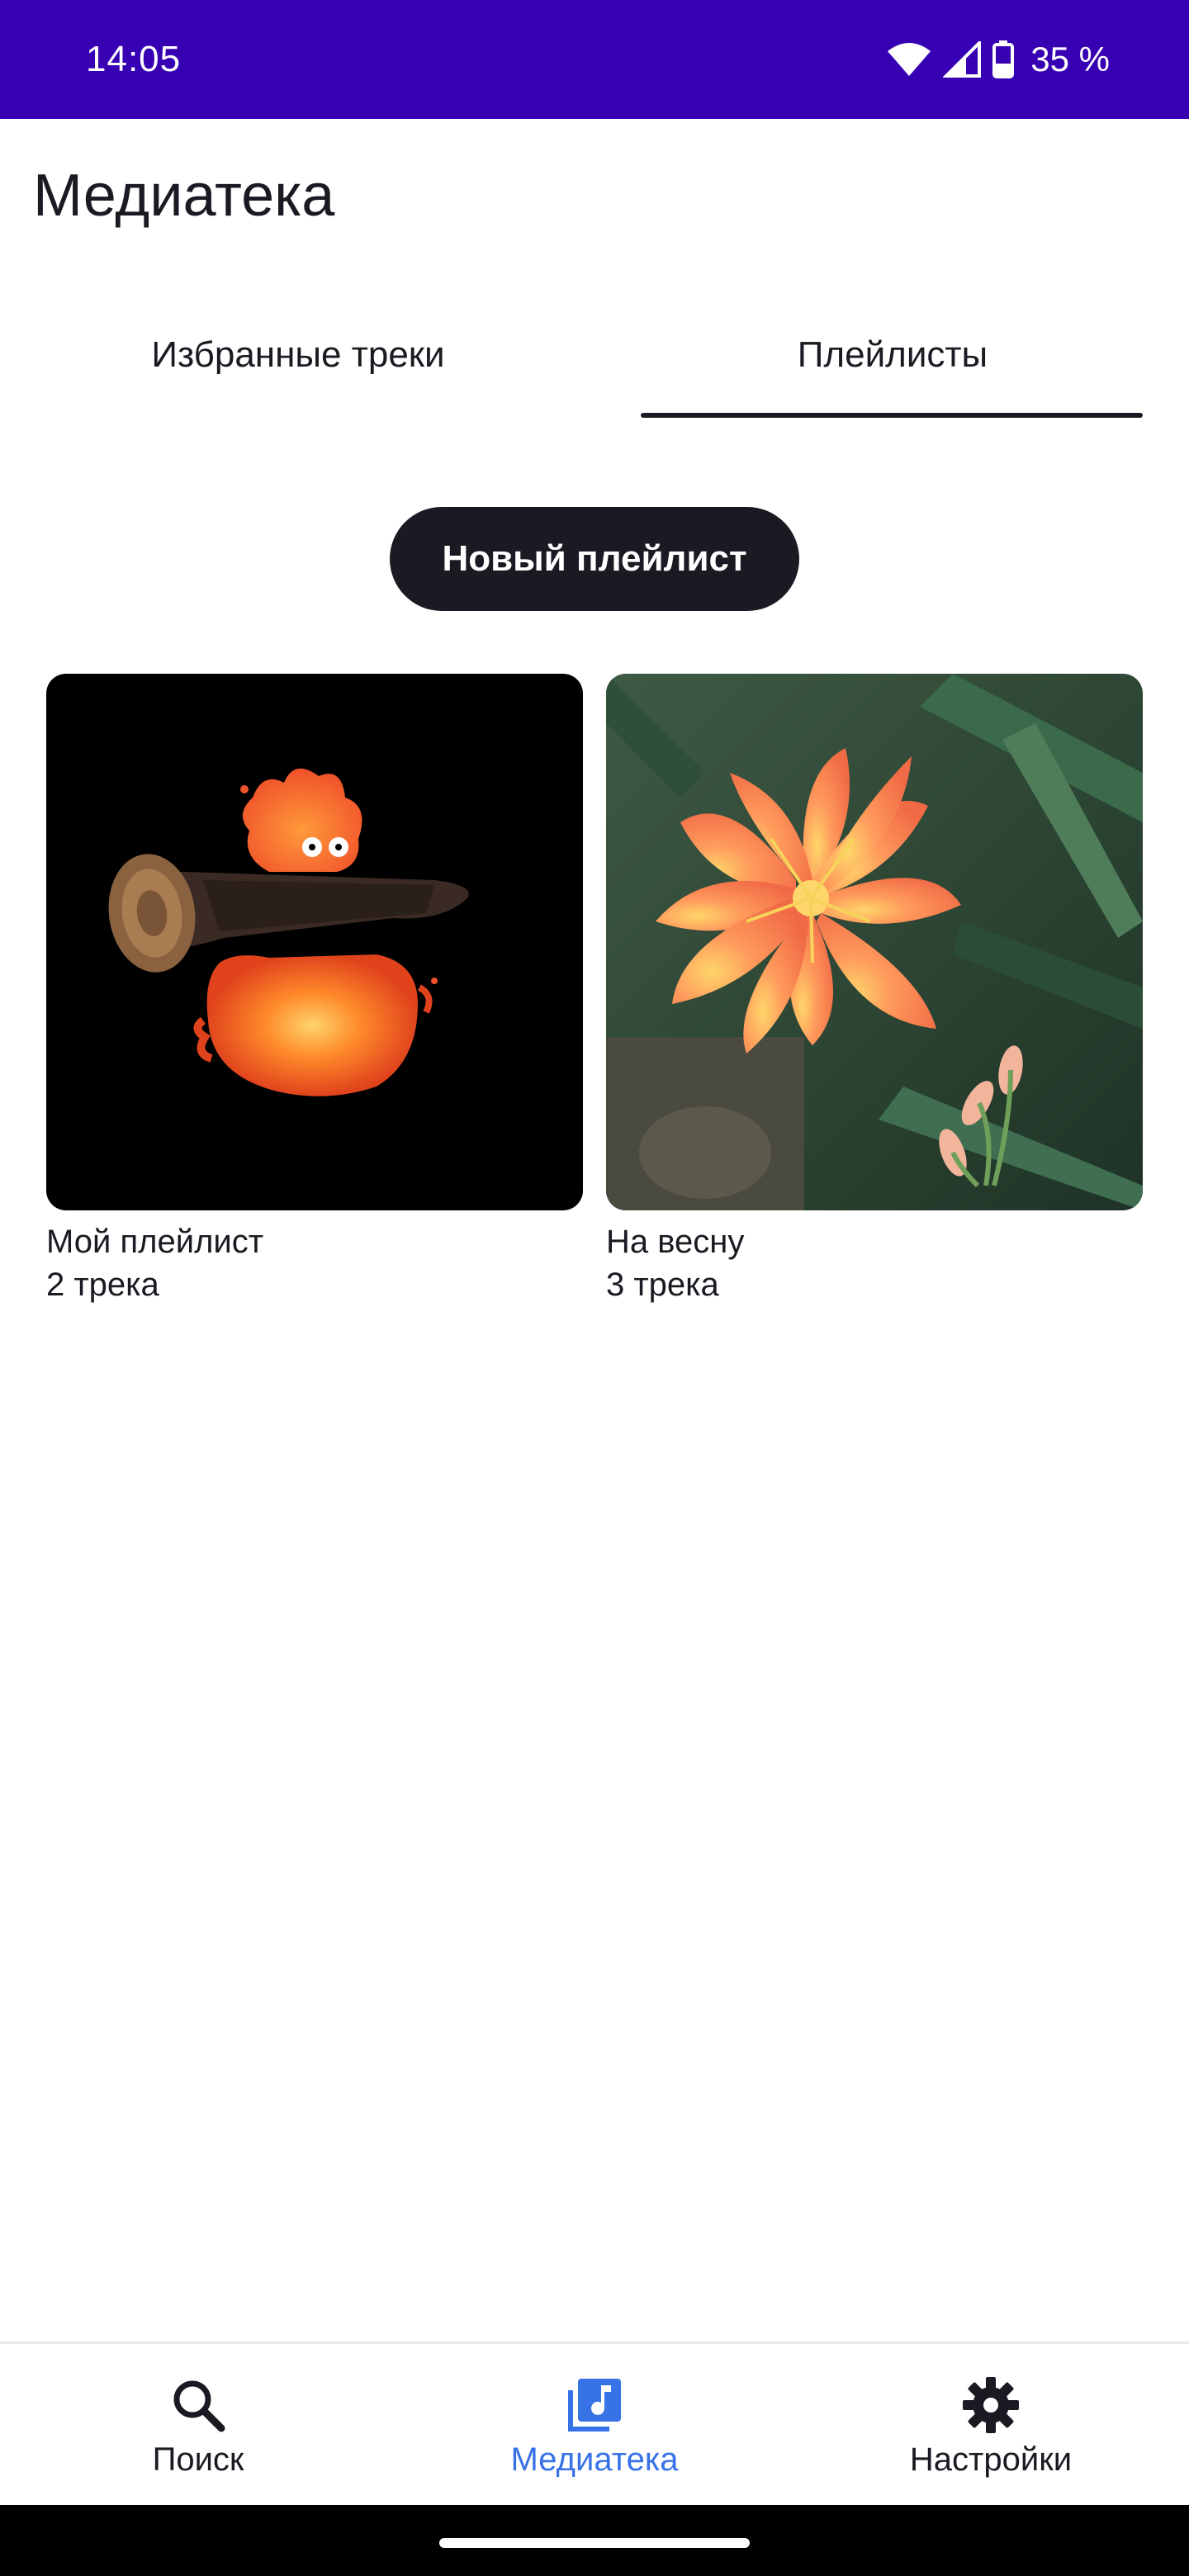 This screenshot has height=2576, width=1189. What do you see at coordinates (155, 1242) in the screenshot?
I see `playlist-title: Мой плейлист` at bounding box center [155, 1242].